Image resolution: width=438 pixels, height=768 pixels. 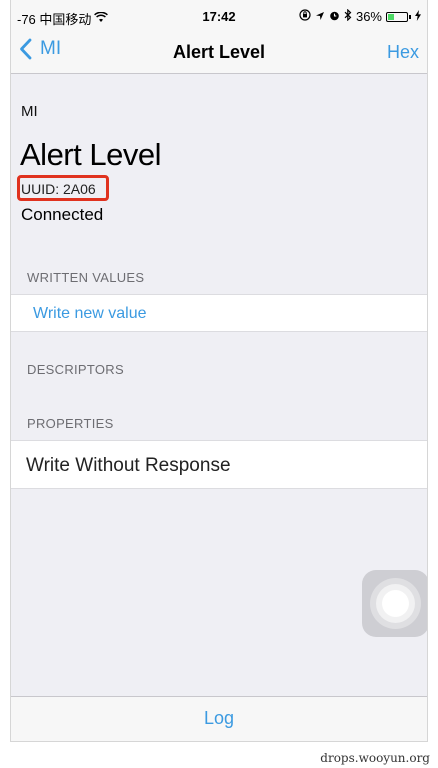 I want to click on log-button: Log, so click(x=219, y=718).